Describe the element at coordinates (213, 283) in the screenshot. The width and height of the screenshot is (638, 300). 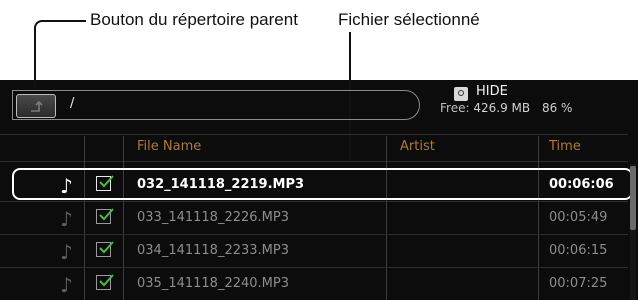
I see `file-name: 035_141118_2240.MP3` at that location.